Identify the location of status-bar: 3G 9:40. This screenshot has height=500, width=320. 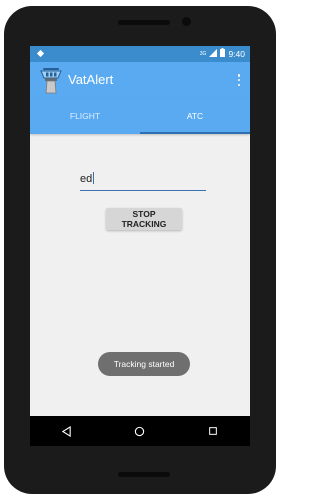
(140, 54).